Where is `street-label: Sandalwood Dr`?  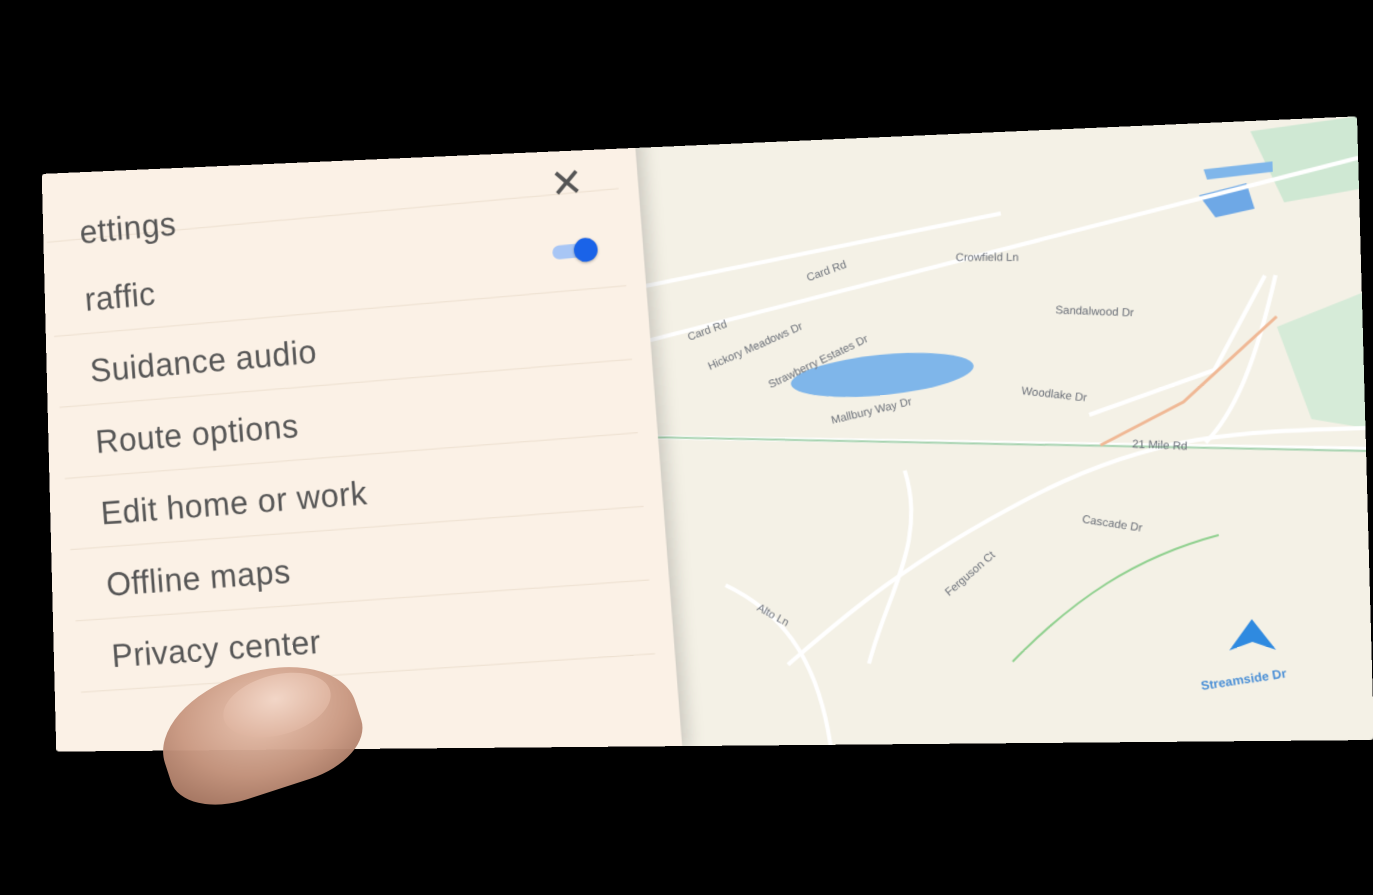 street-label: Sandalwood Dr is located at coordinates (1094, 311).